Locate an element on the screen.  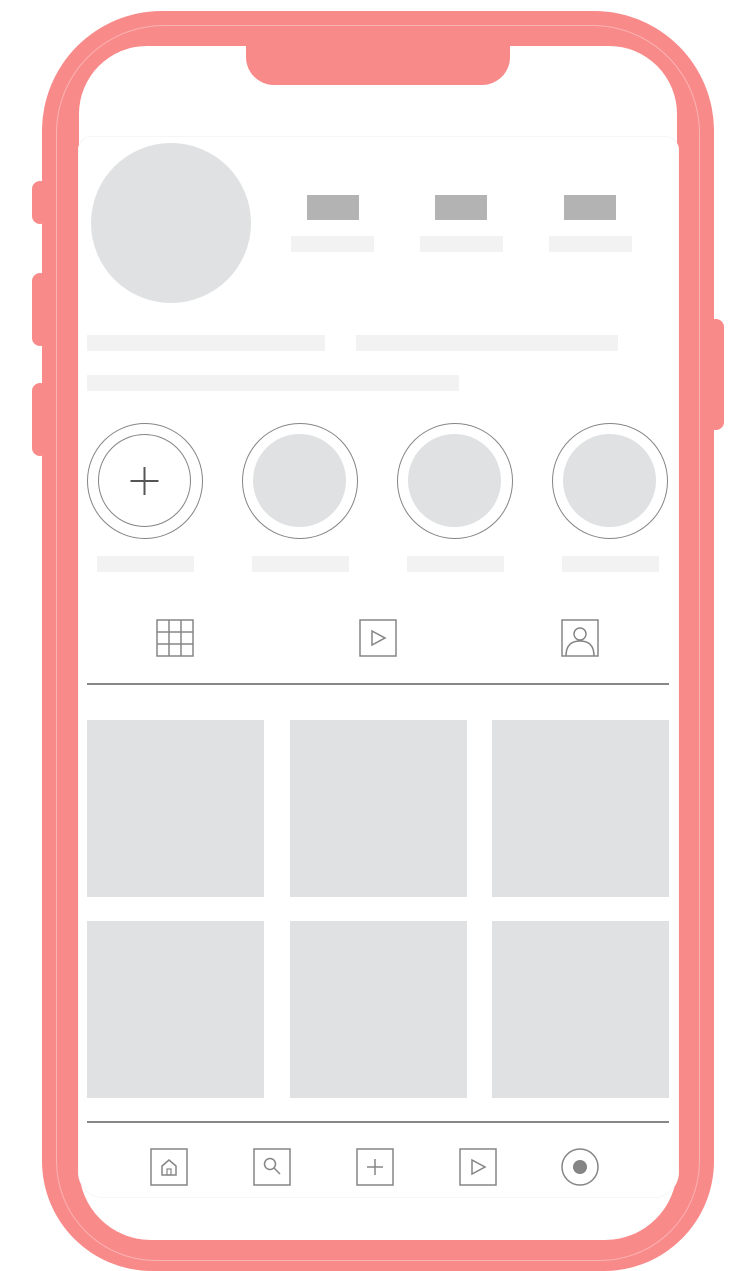
grid-icon is located at coordinates (175, 638).